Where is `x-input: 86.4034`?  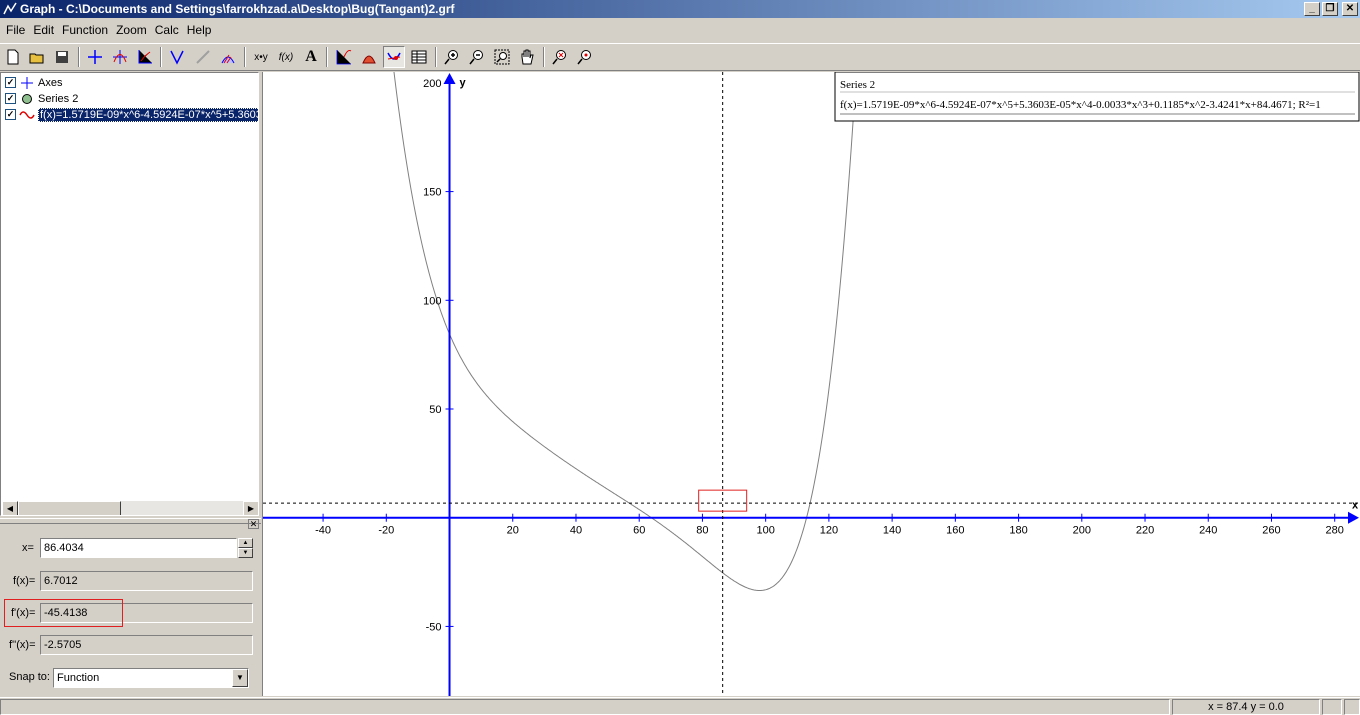 x-input: 86.4034 is located at coordinates (138, 548).